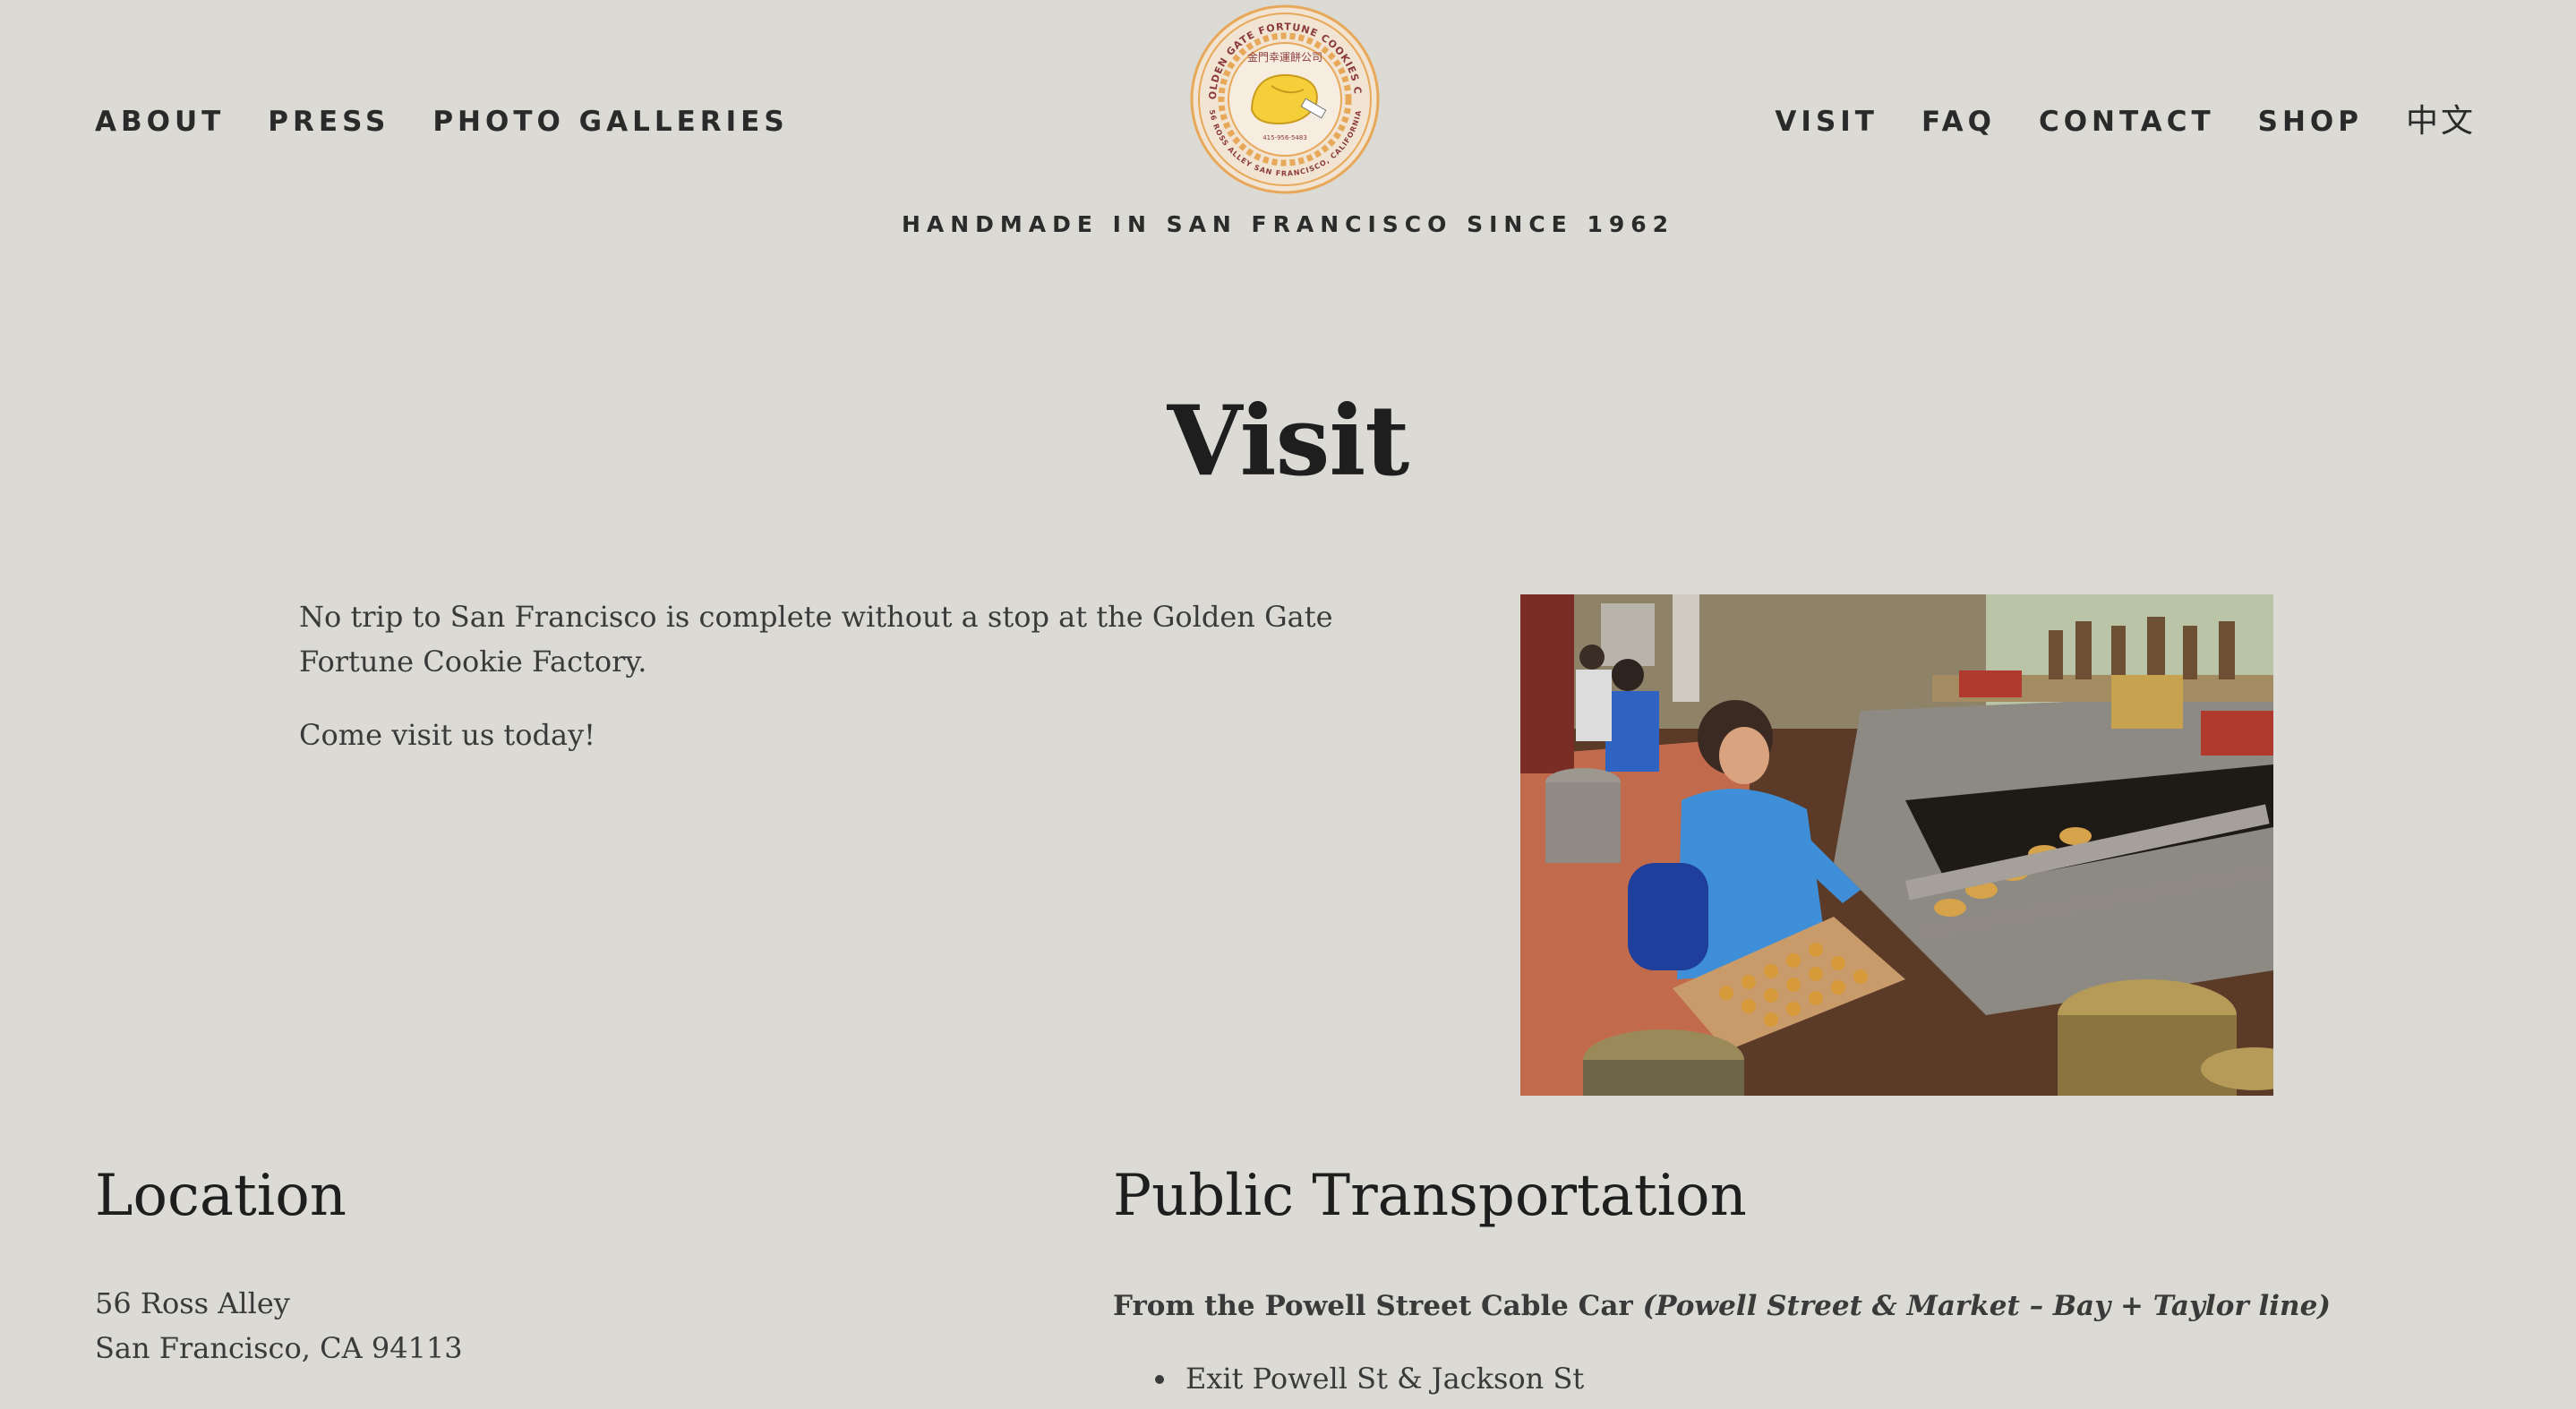  What do you see at coordinates (1159, 1380) in the screenshot?
I see `bullet-icon` at bounding box center [1159, 1380].